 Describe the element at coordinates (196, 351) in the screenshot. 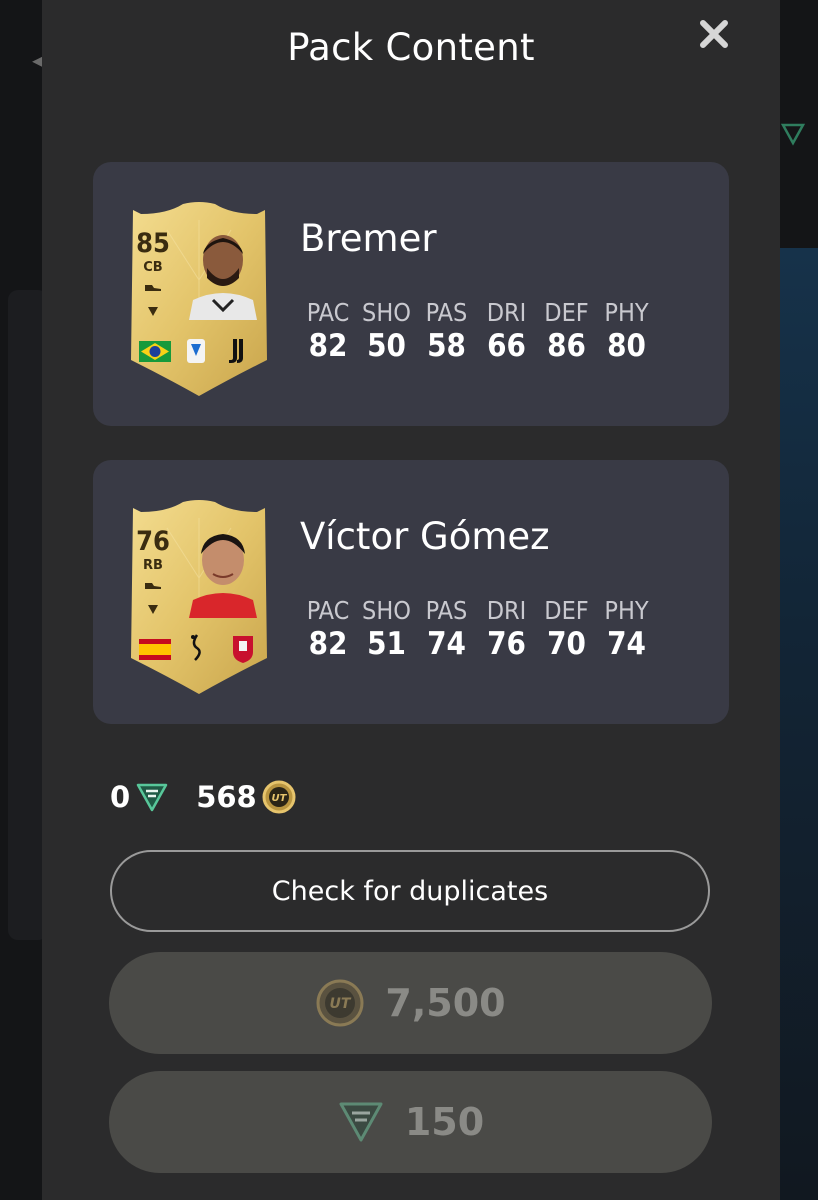

I see `serie-a-badge-icon` at that location.